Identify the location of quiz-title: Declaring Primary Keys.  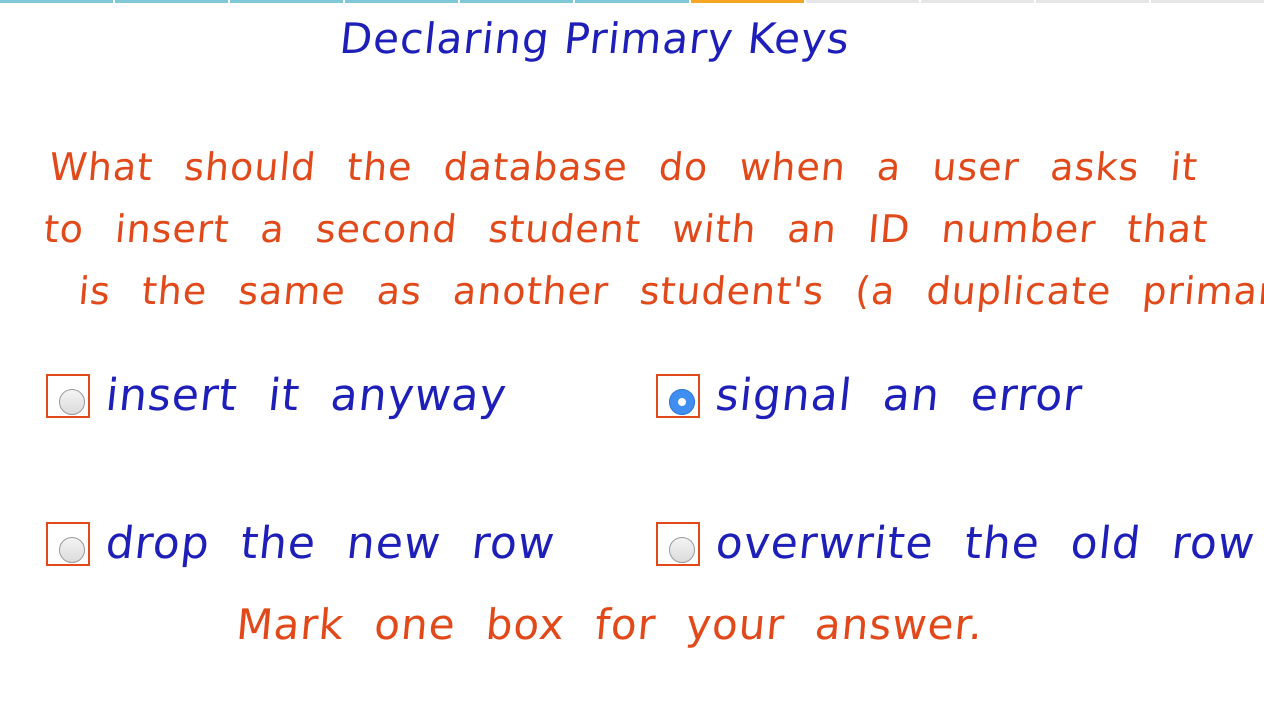
(595, 38).